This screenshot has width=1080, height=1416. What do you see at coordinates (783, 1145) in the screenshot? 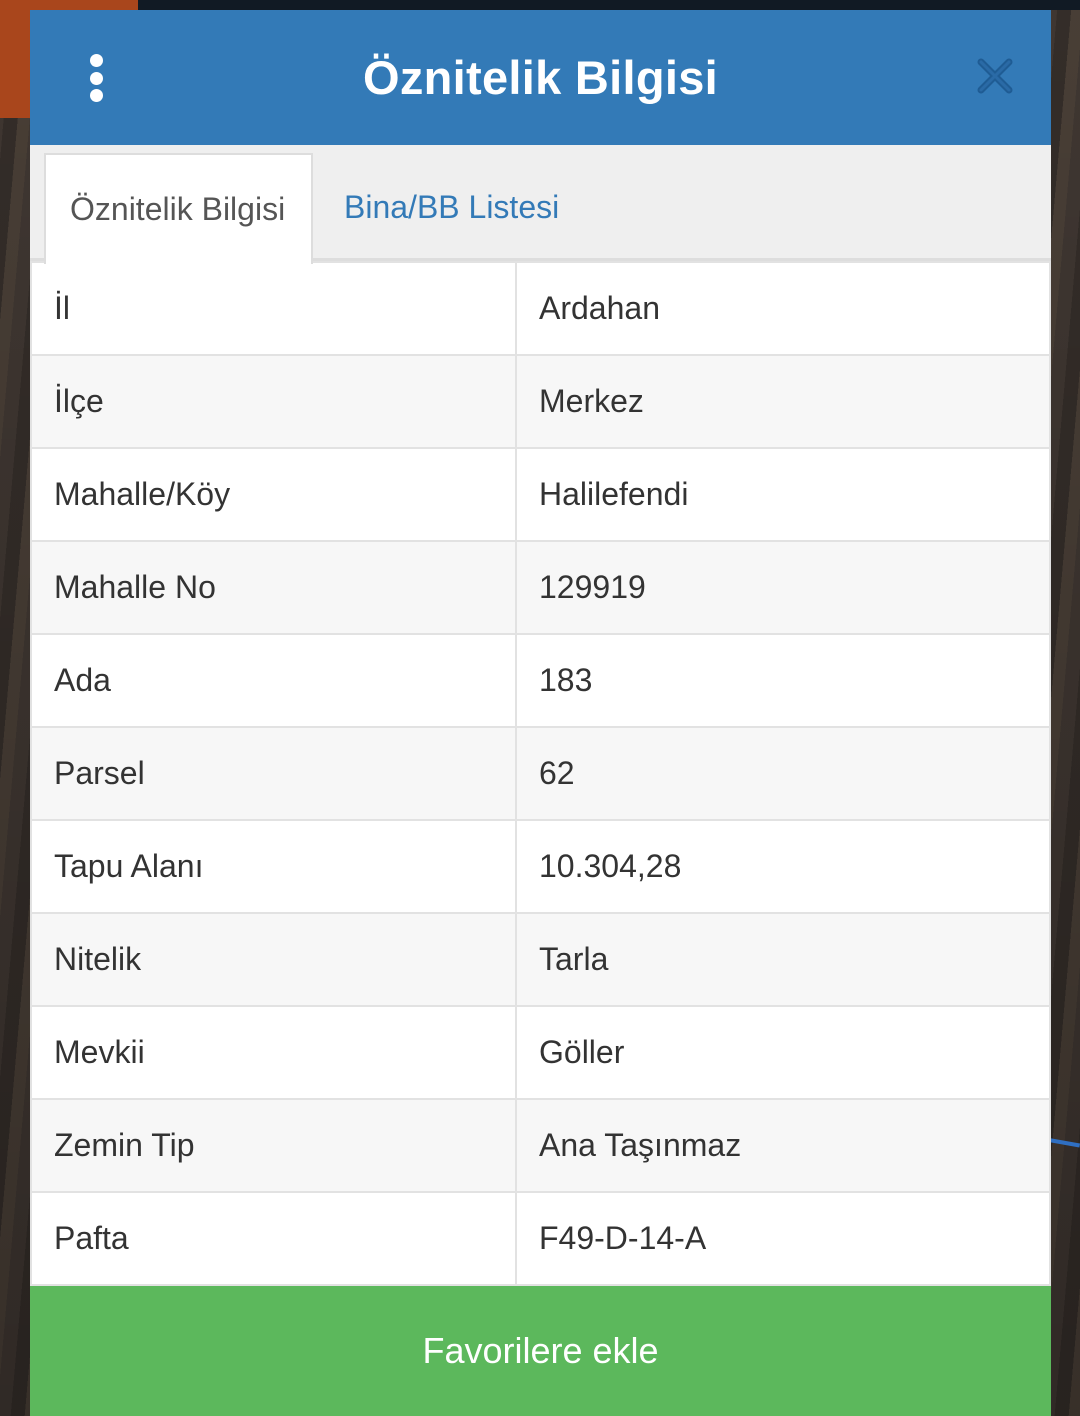
I see `attribute-value: Ana Taşınmaz` at bounding box center [783, 1145].